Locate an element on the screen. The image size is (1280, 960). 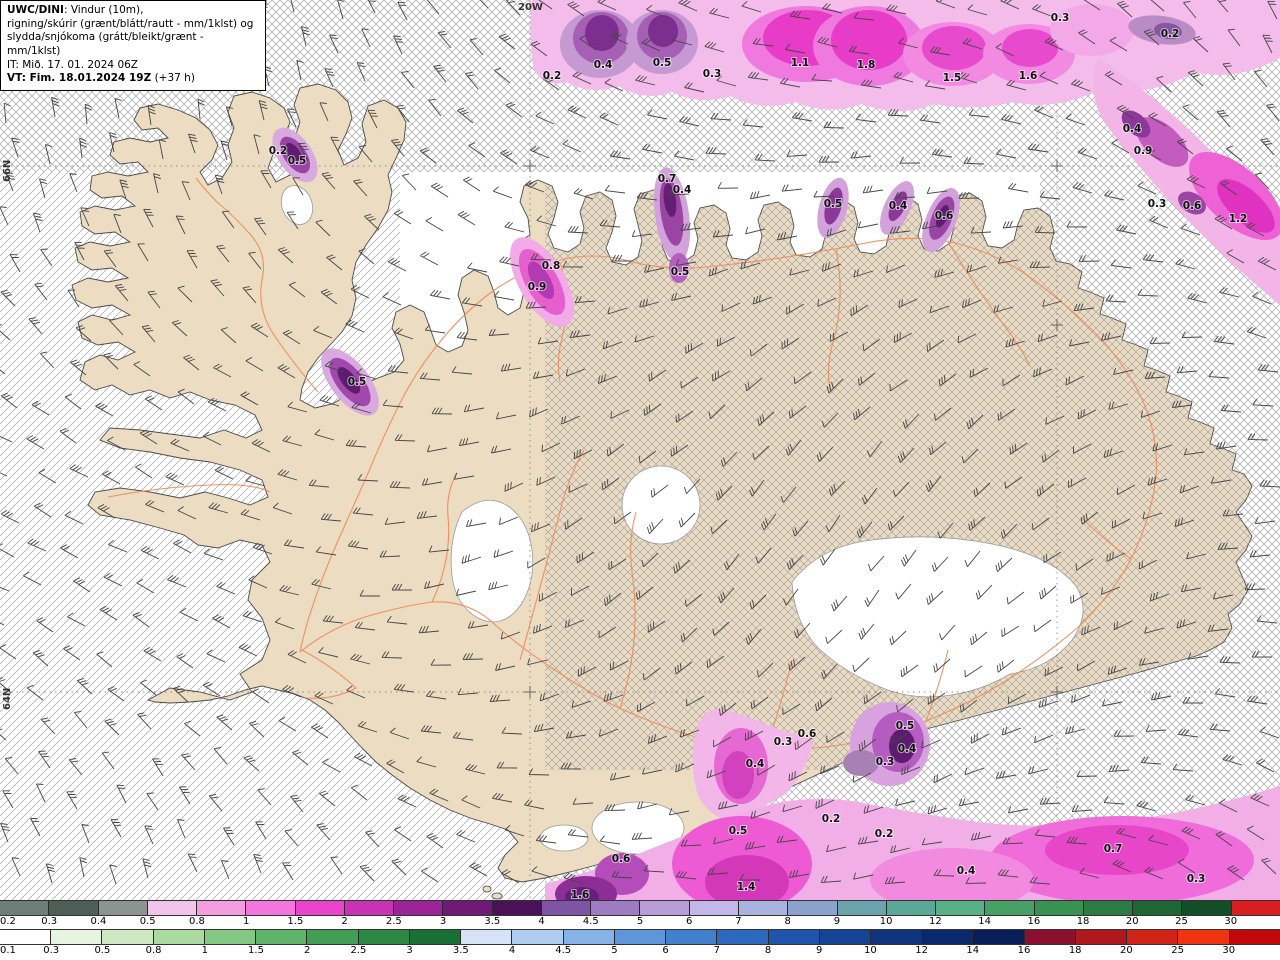
legend-tick-label: 0.8 is located at coordinates (196, 921).